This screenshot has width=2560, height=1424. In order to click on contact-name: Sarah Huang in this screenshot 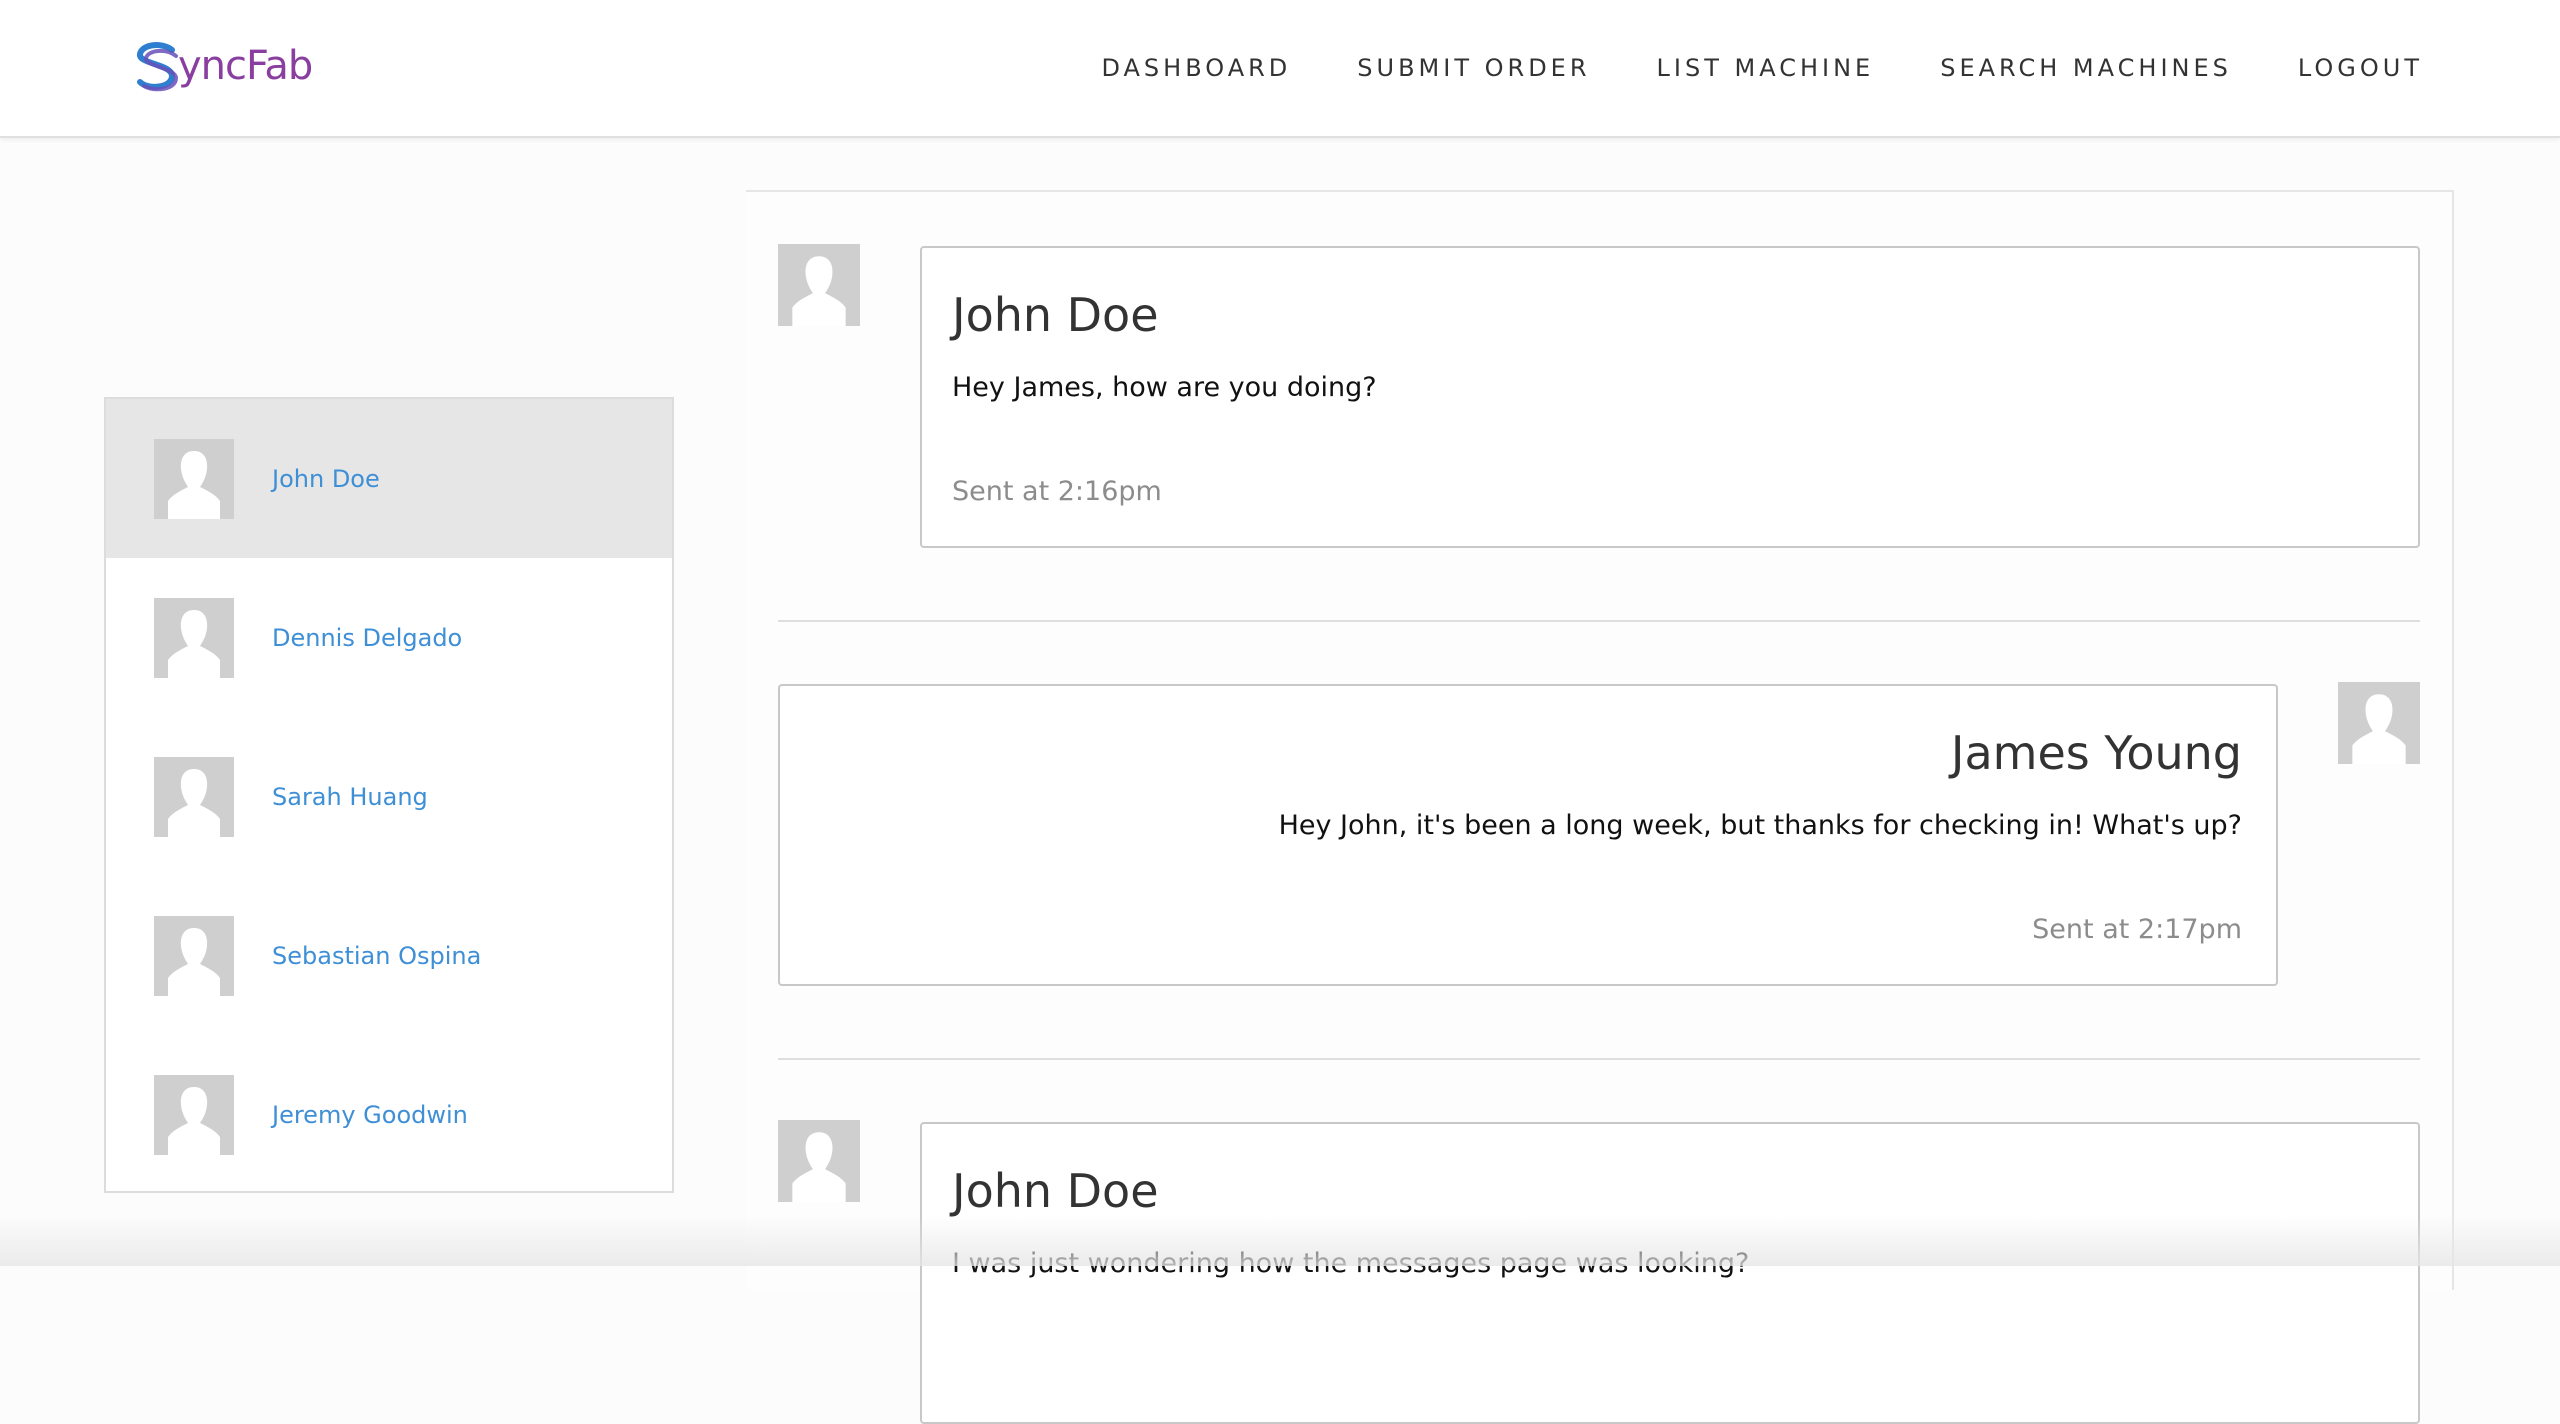, I will do `click(350, 796)`.